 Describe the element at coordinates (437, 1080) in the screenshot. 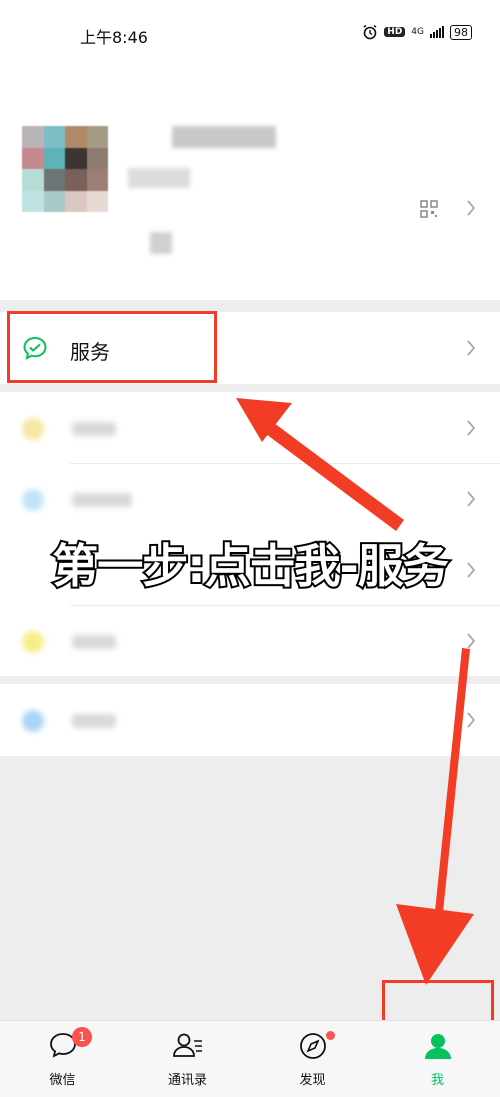

I see `tab-label: 我` at that location.